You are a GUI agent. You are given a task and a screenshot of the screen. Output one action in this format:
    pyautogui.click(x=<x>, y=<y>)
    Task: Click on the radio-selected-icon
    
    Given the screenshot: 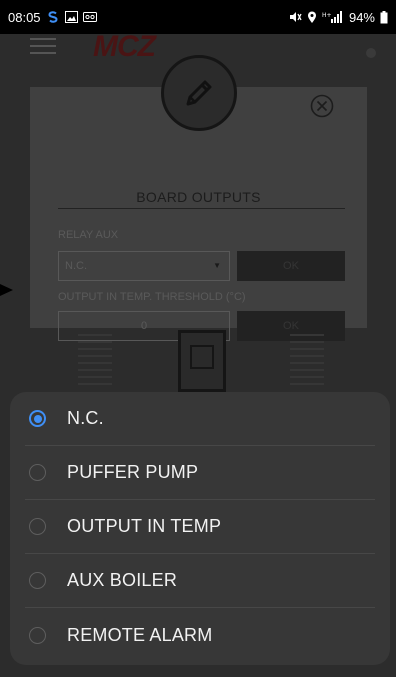 What is the action you would take?
    pyautogui.click(x=37, y=418)
    